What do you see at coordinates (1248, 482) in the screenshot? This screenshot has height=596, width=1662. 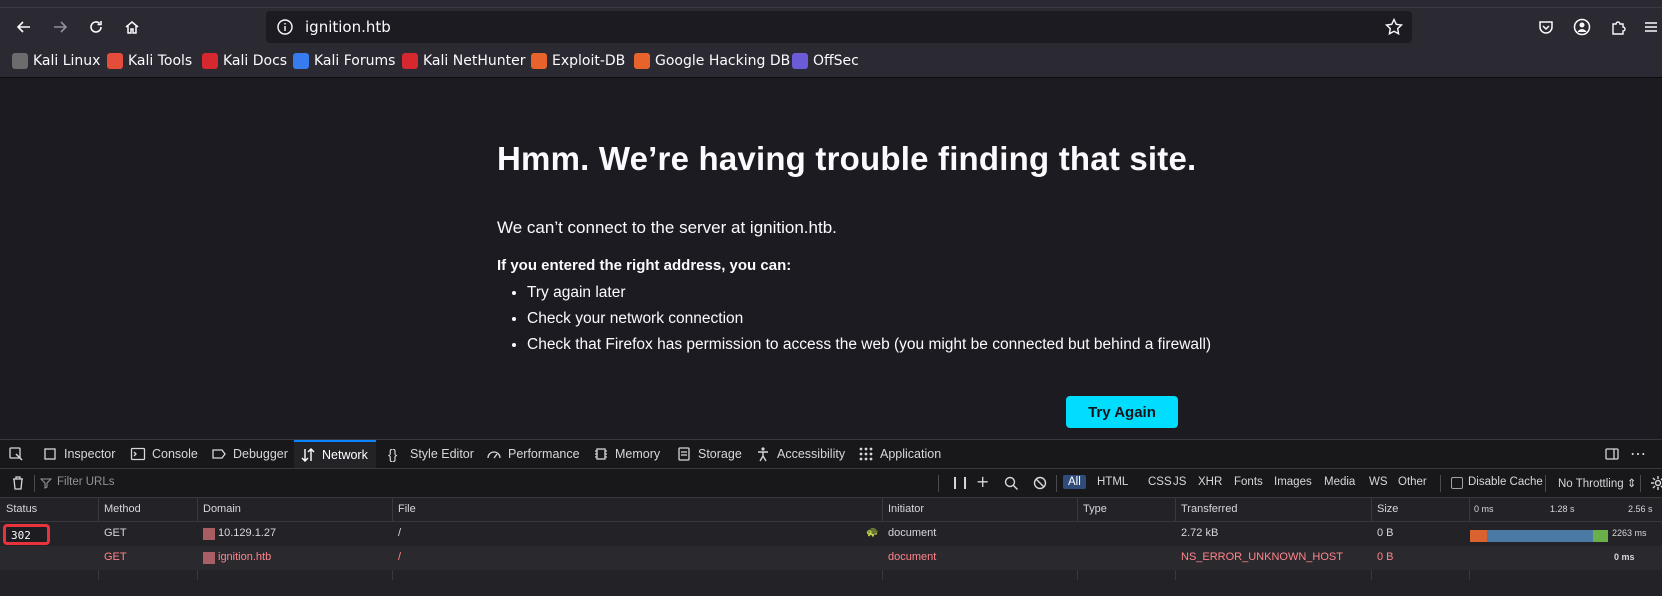 I see `filter-fonts: Fonts` at bounding box center [1248, 482].